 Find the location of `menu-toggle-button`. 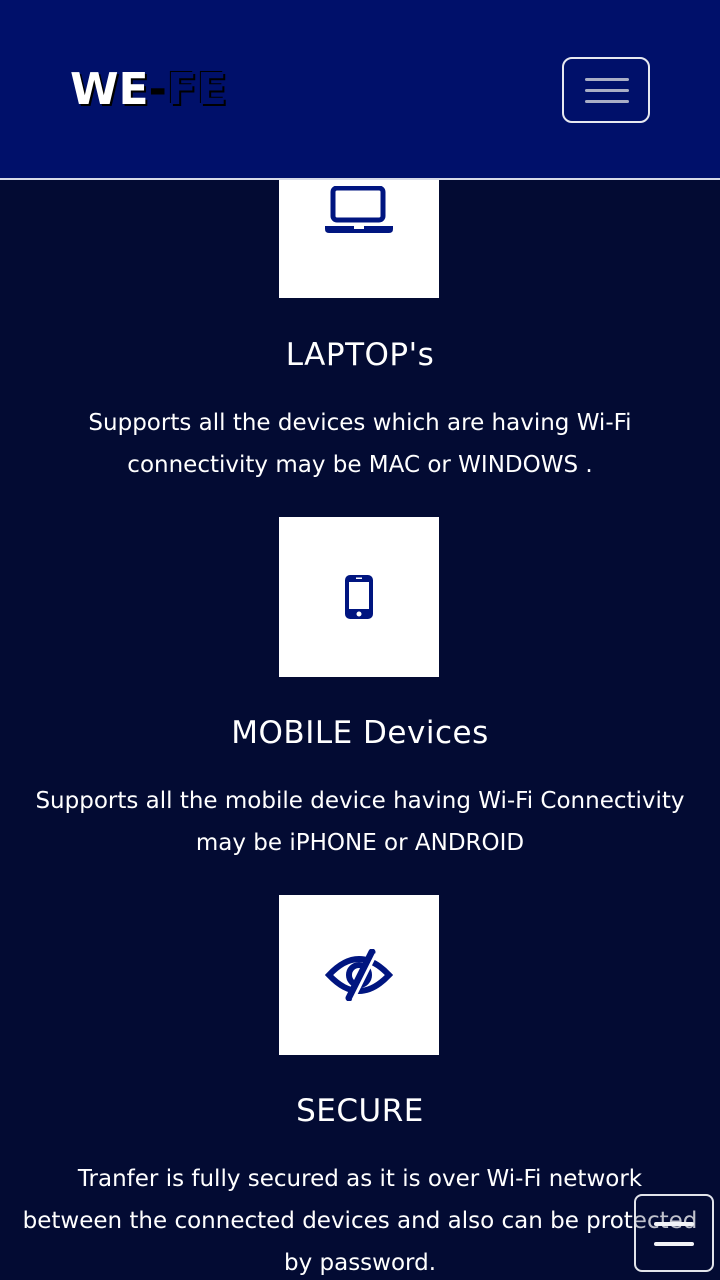

menu-toggle-button is located at coordinates (606, 90).